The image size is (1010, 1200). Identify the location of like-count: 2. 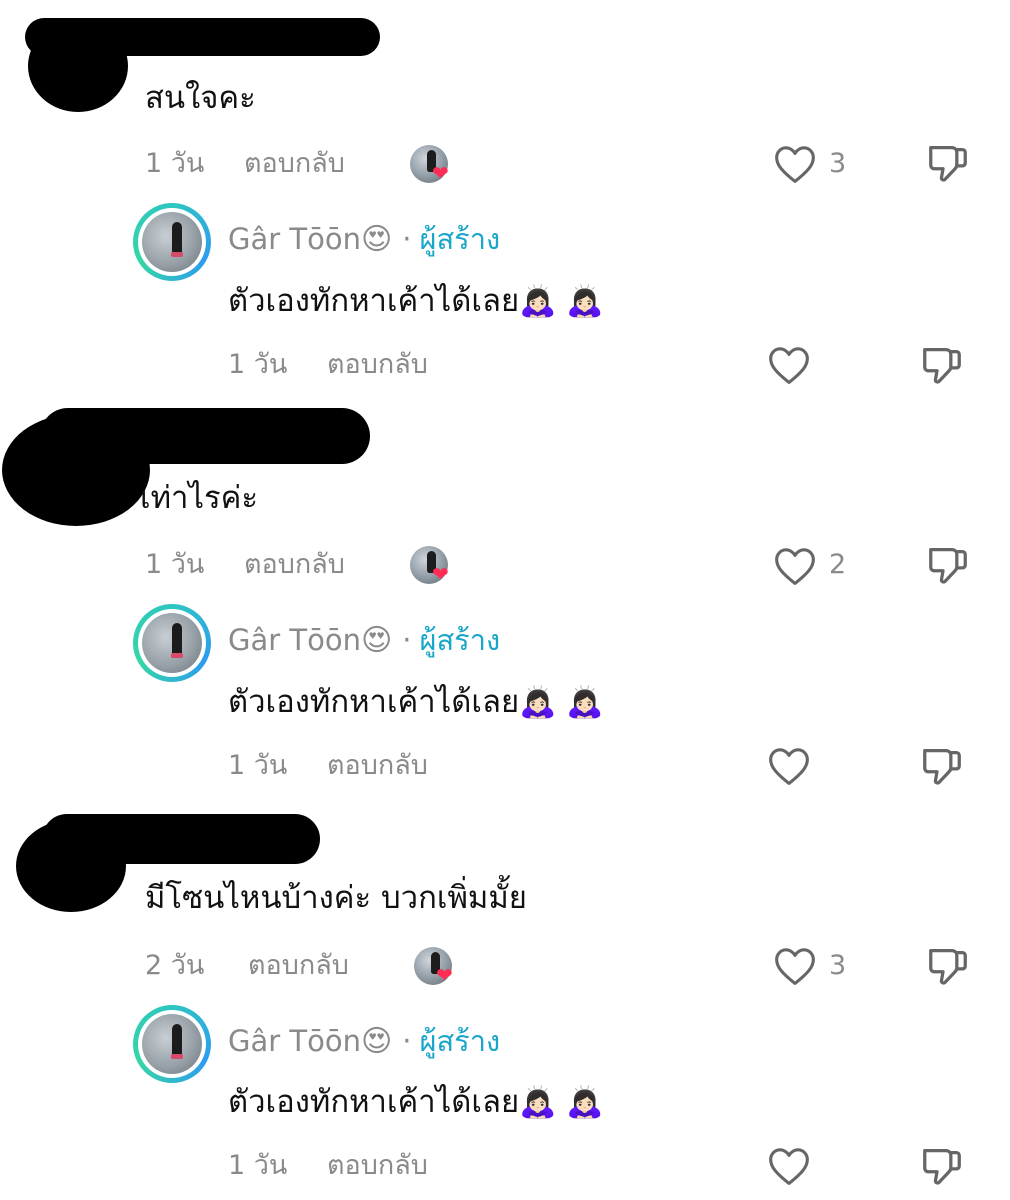
(838, 564).